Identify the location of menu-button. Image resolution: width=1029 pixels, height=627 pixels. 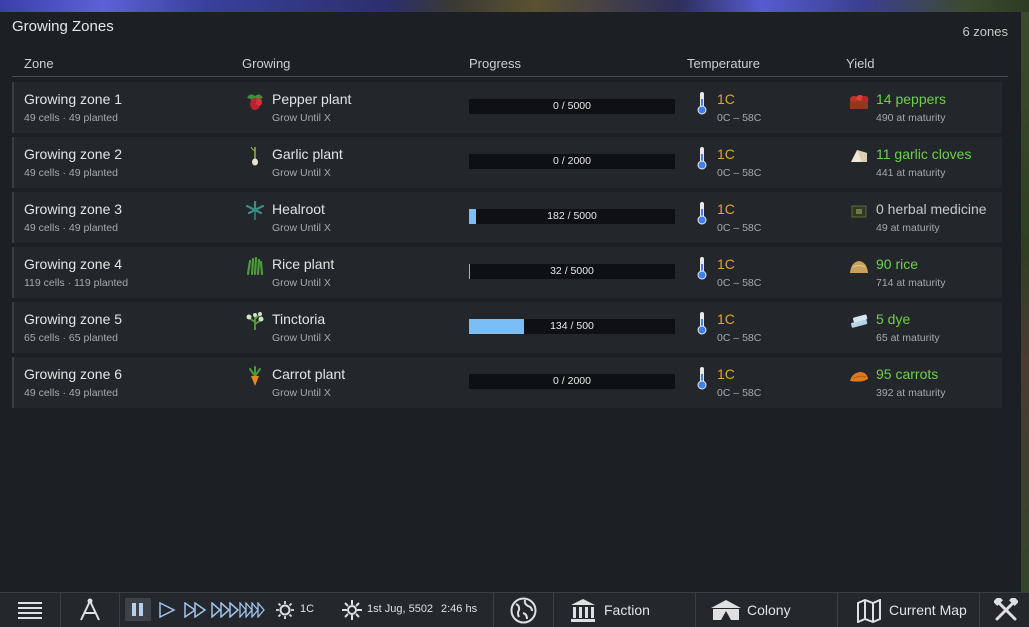
(30, 610).